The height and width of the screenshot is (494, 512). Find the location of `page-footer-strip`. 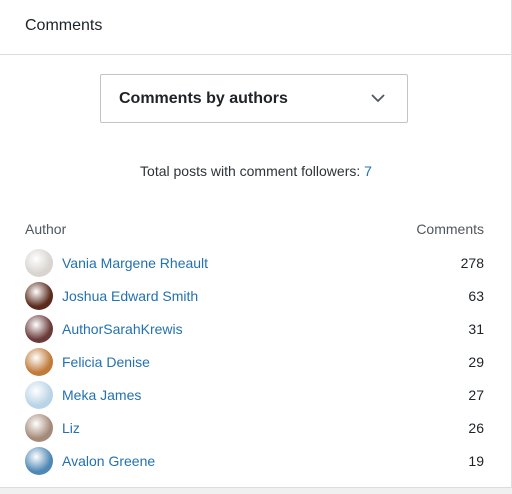

page-footer-strip is located at coordinates (256, 491).